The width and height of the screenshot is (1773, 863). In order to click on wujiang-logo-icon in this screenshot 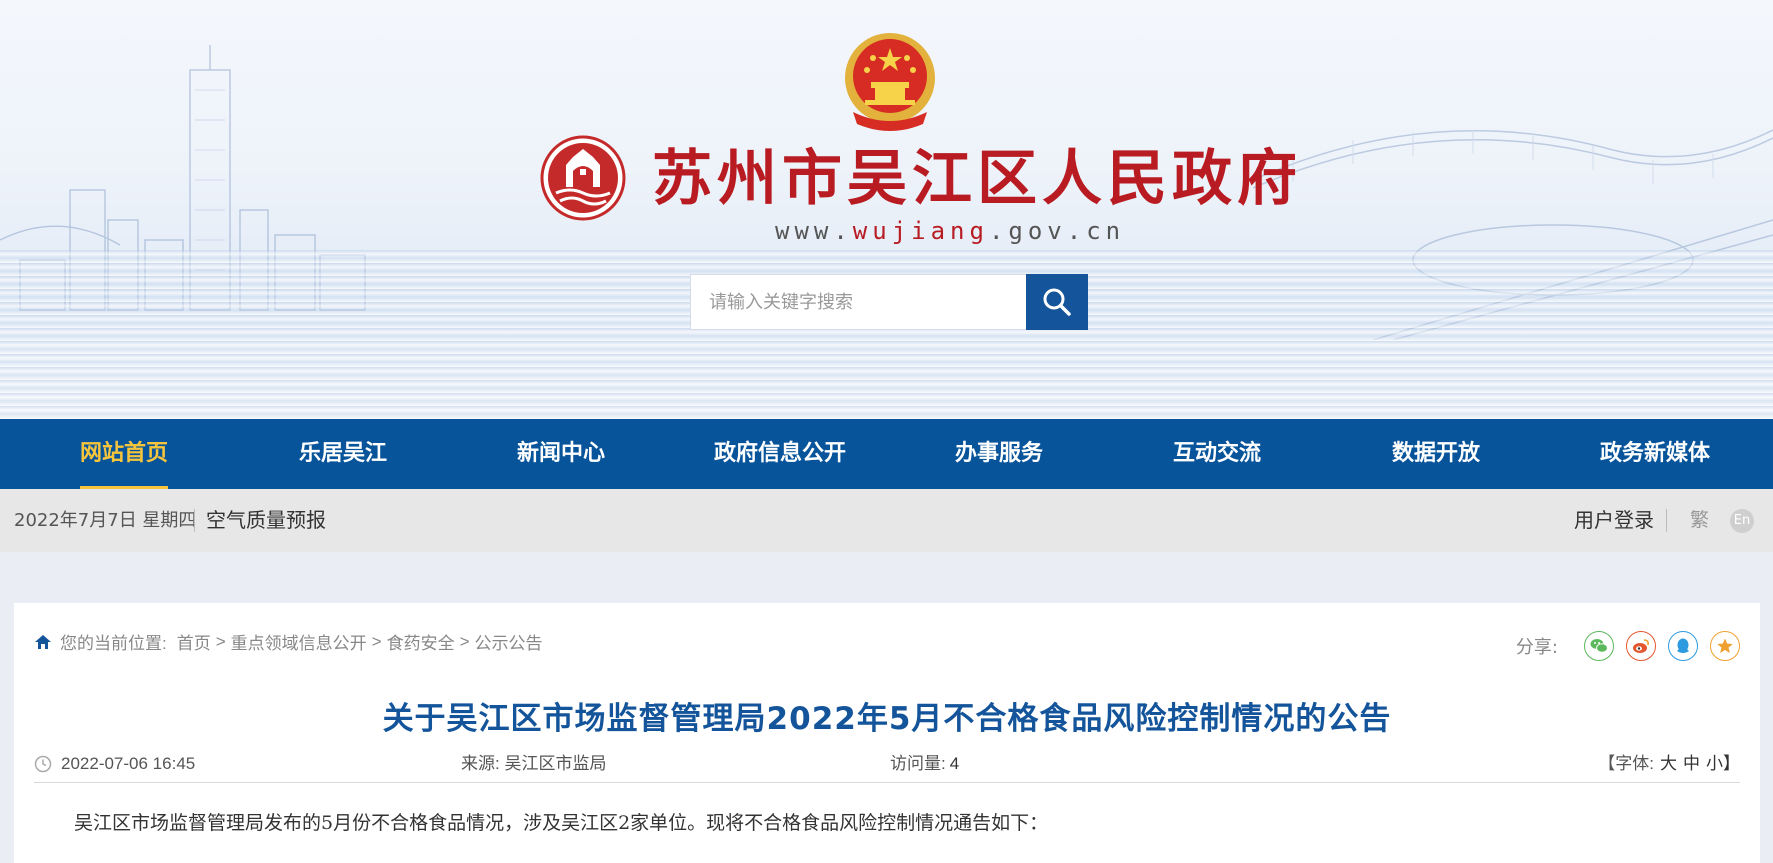, I will do `click(583, 178)`.